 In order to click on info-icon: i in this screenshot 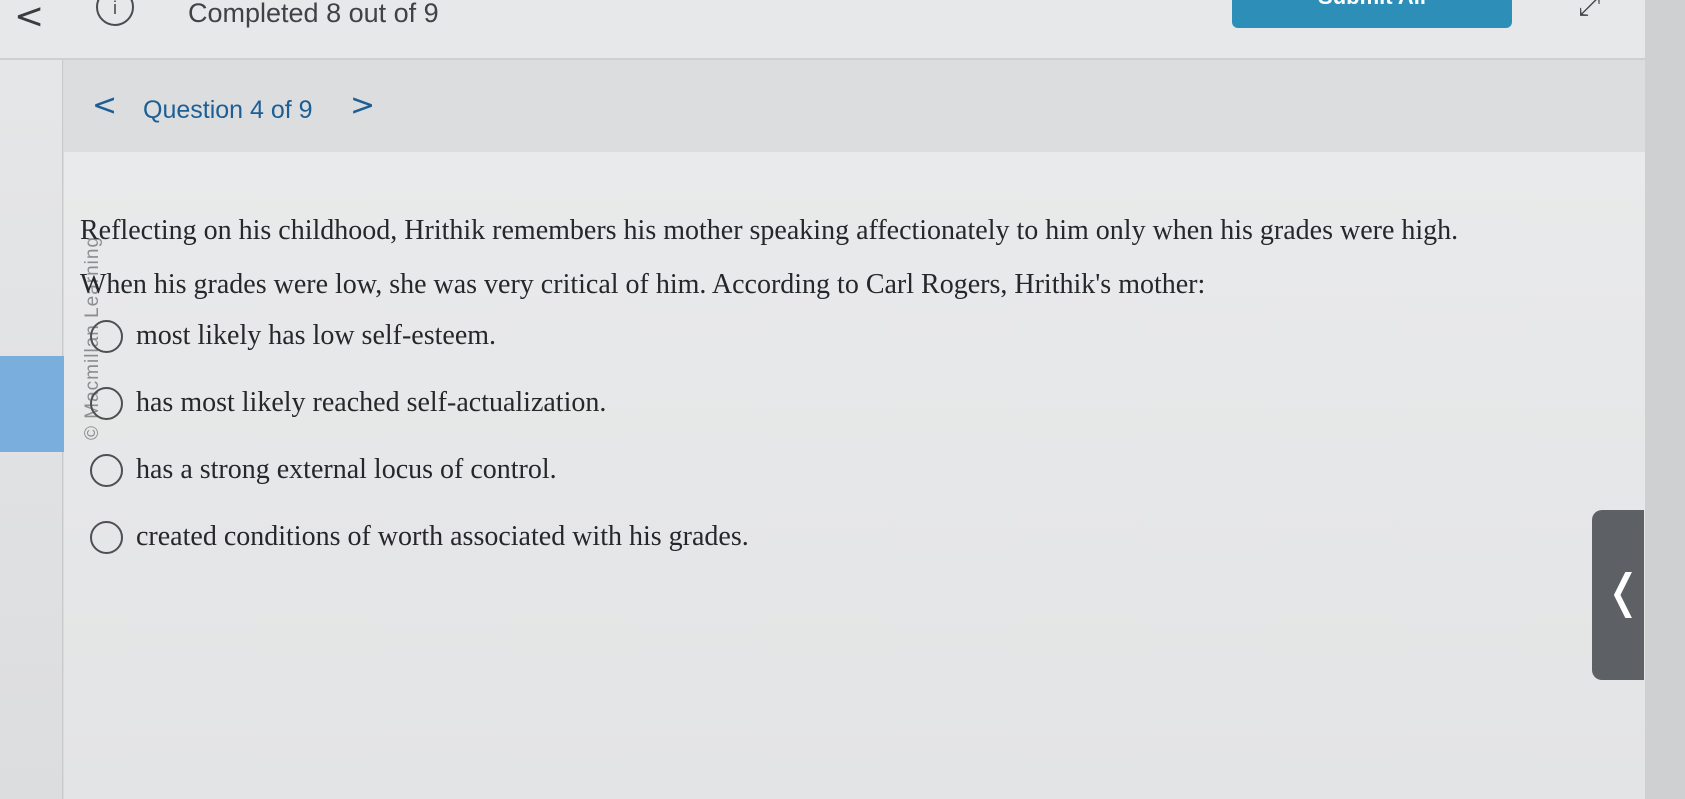, I will do `click(115, 13)`.